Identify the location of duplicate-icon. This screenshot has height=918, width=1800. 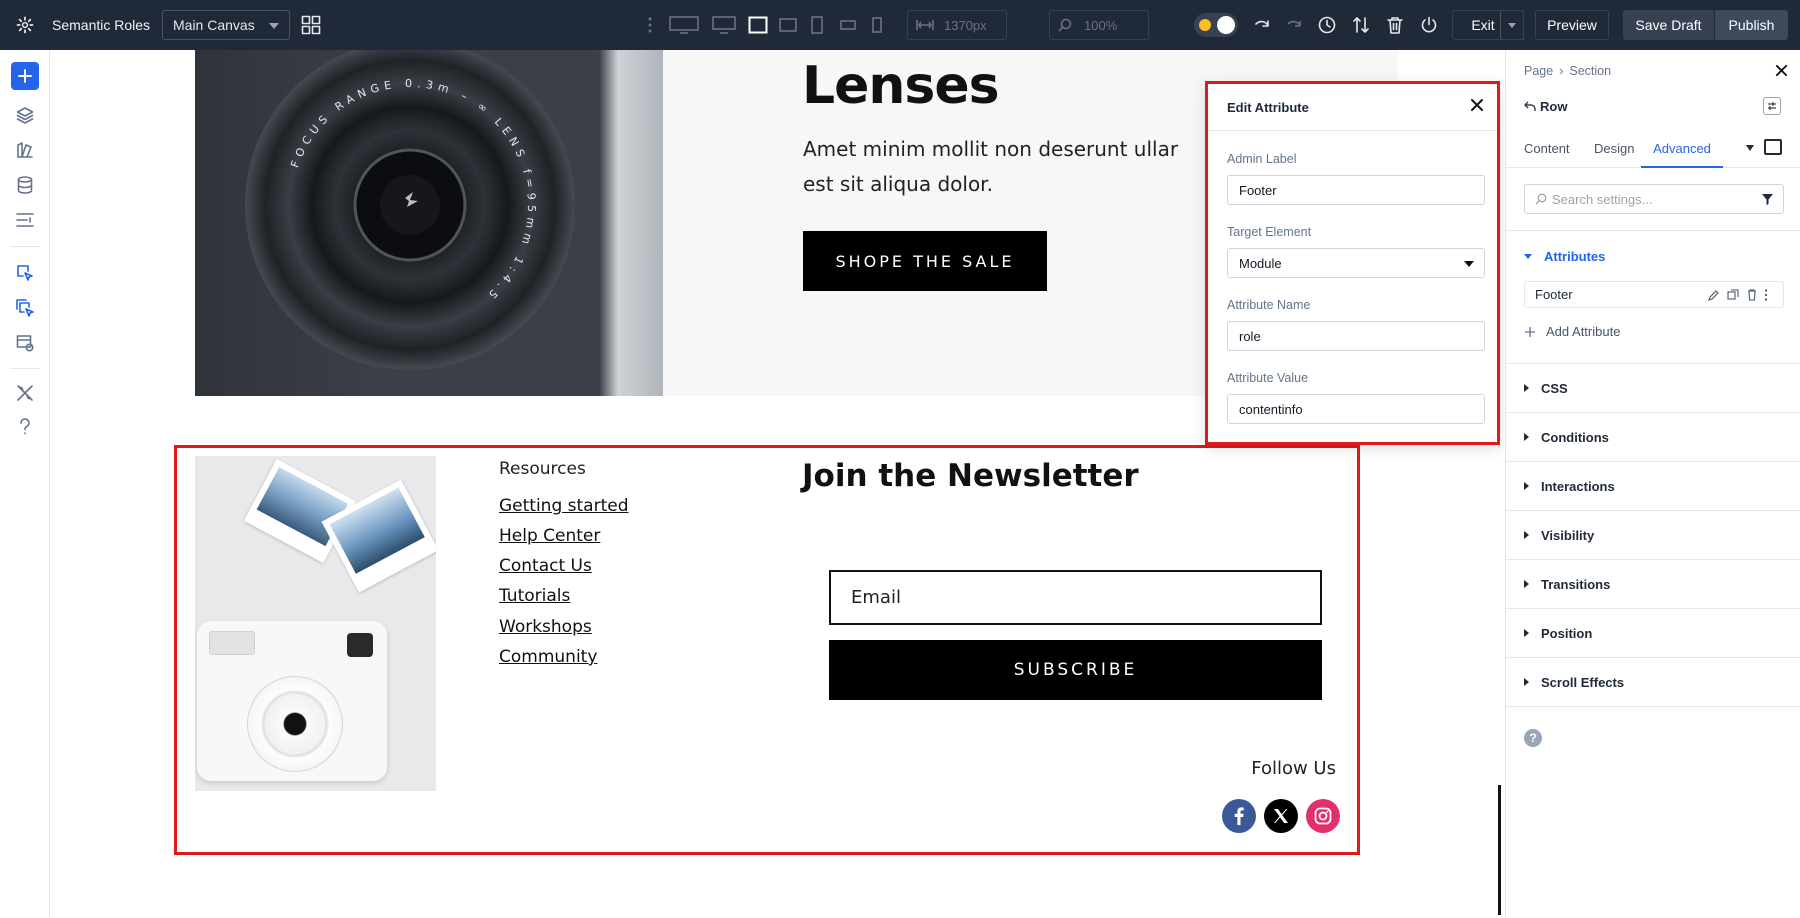
(1733, 295).